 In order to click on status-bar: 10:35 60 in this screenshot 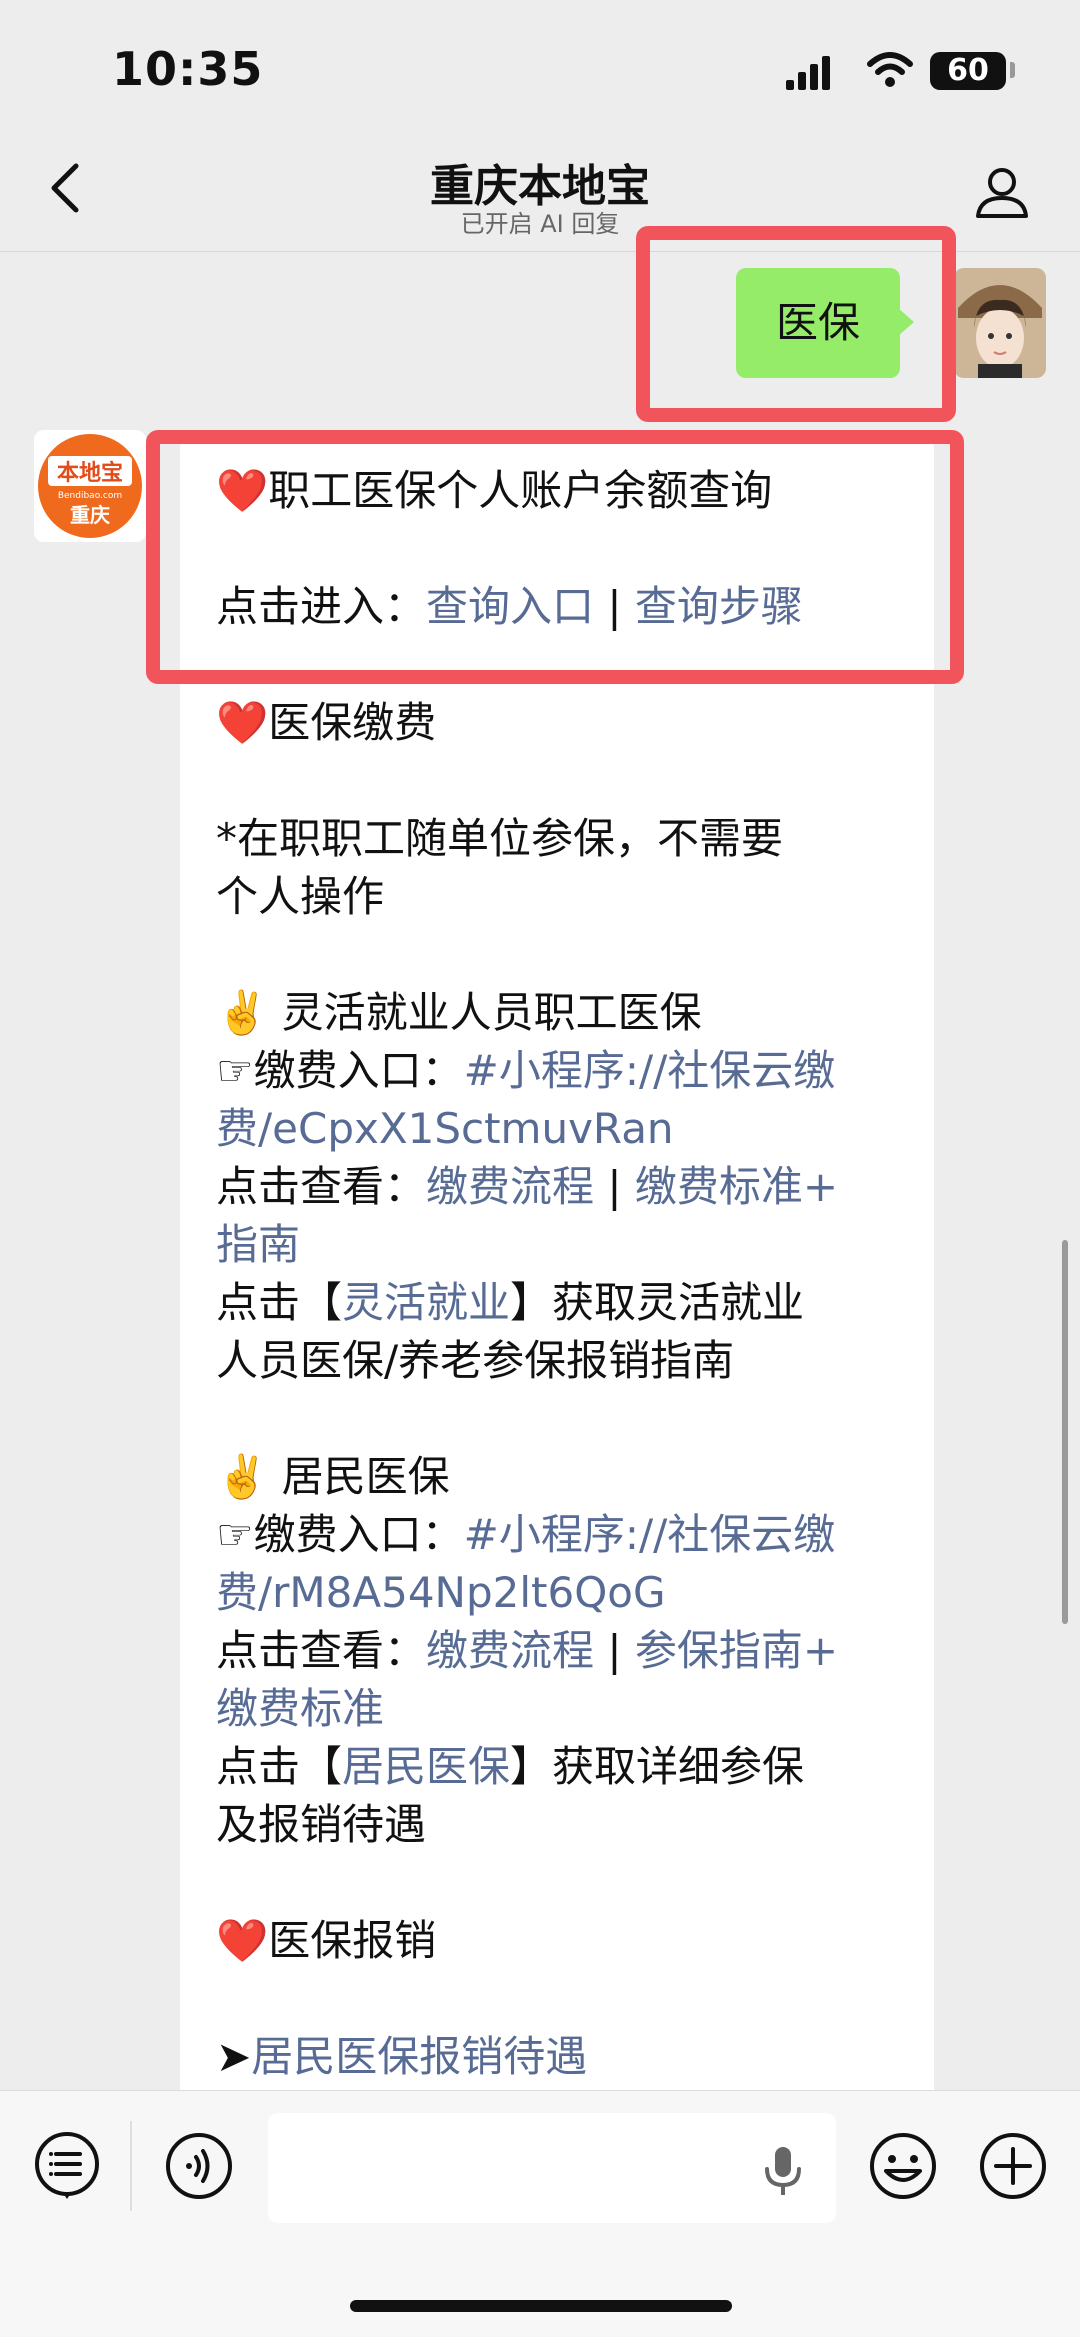, I will do `click(540, 70)`.